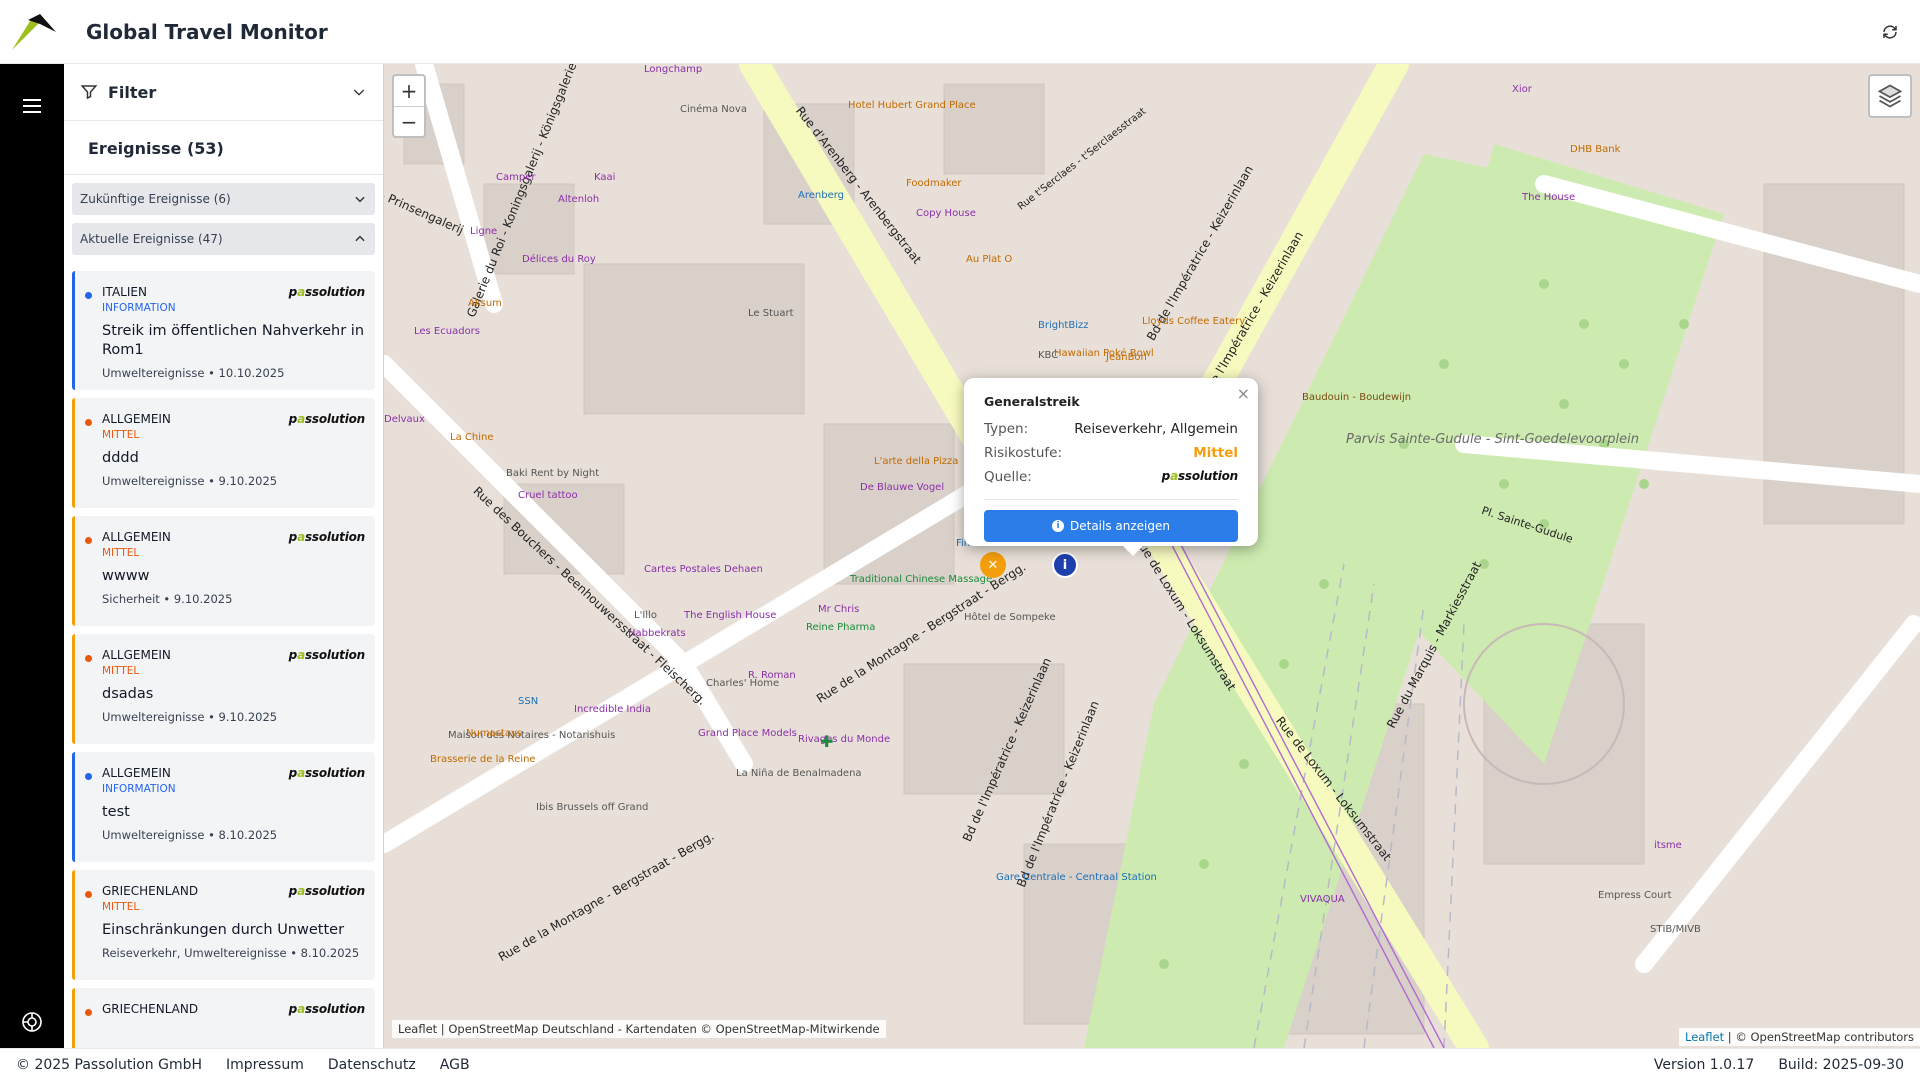 Image resolution: width=1920 pixels, height=1080 pixels. Describe the element at coordinates (839, 609) in the screenshot. I see `place-label: Mr Chris` at that location.